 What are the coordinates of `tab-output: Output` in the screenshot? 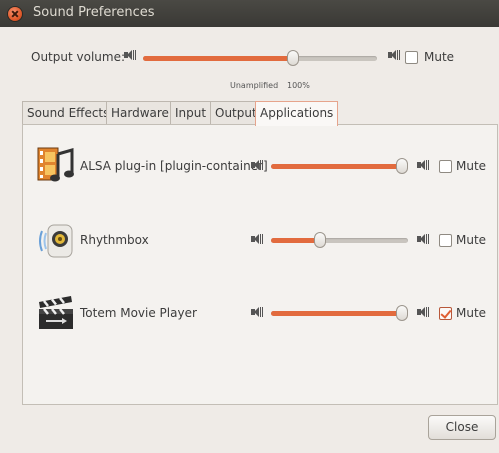 It's located at (236, 113).